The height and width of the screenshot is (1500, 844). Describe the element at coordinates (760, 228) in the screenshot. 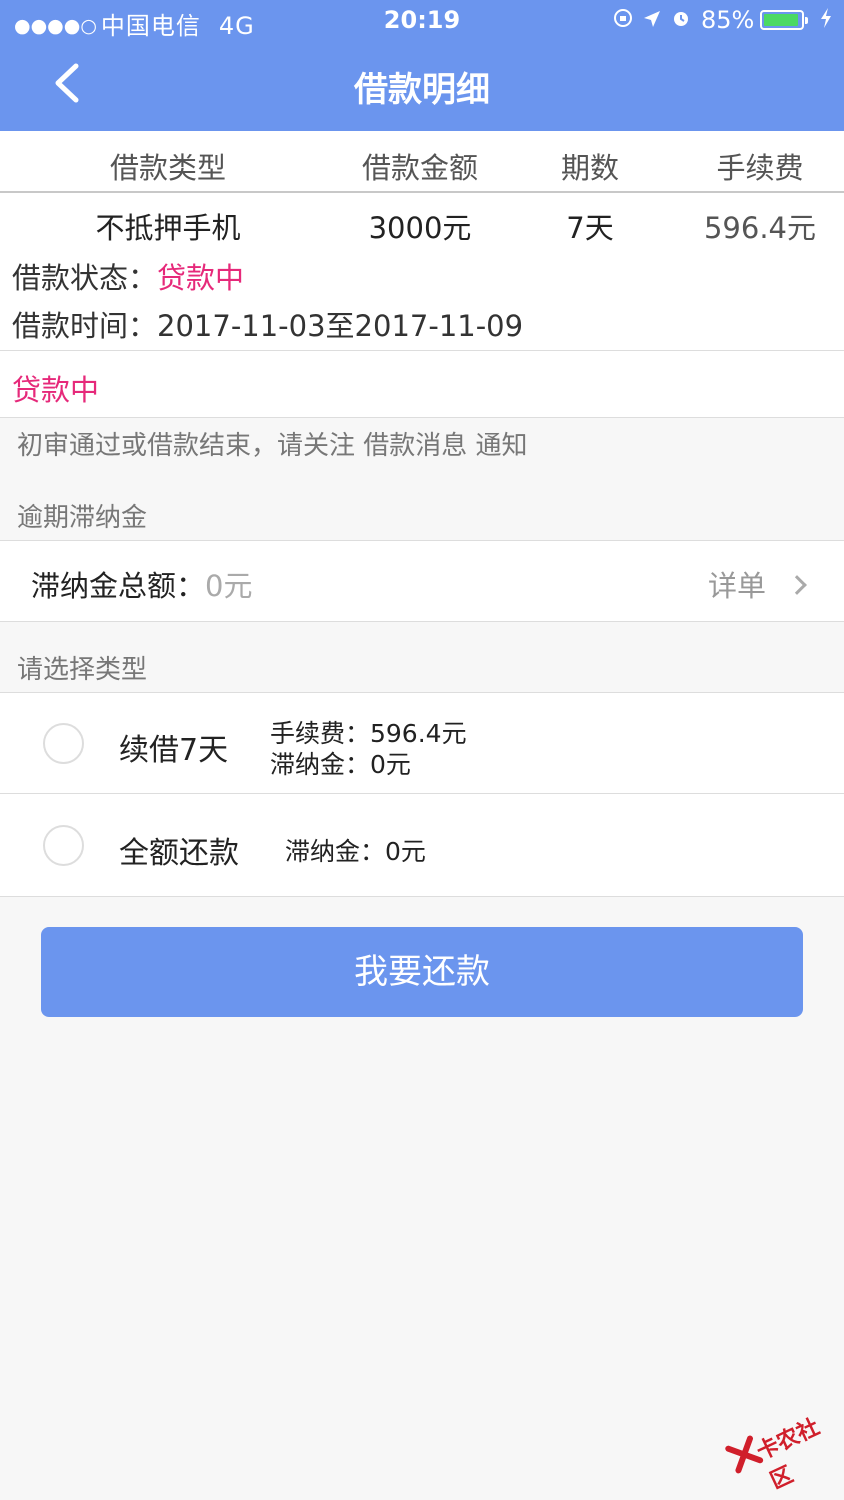

I see `fee-value: 596.4元` at that location.